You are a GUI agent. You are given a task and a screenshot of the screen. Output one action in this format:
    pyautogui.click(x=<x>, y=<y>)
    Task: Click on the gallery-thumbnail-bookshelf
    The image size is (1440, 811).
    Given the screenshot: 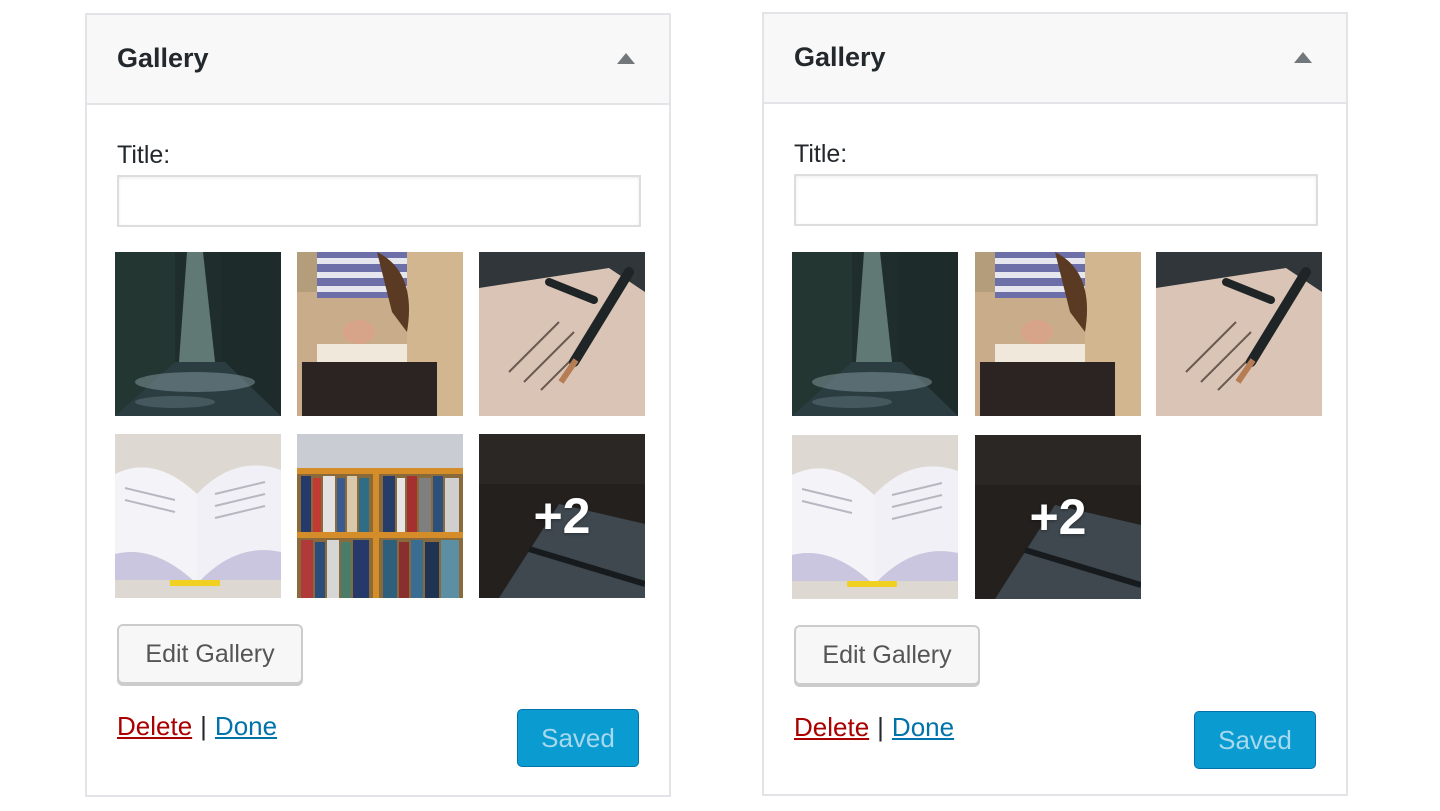 What is the action you would take?
    pyautogui.click(x=380, y=516)
    